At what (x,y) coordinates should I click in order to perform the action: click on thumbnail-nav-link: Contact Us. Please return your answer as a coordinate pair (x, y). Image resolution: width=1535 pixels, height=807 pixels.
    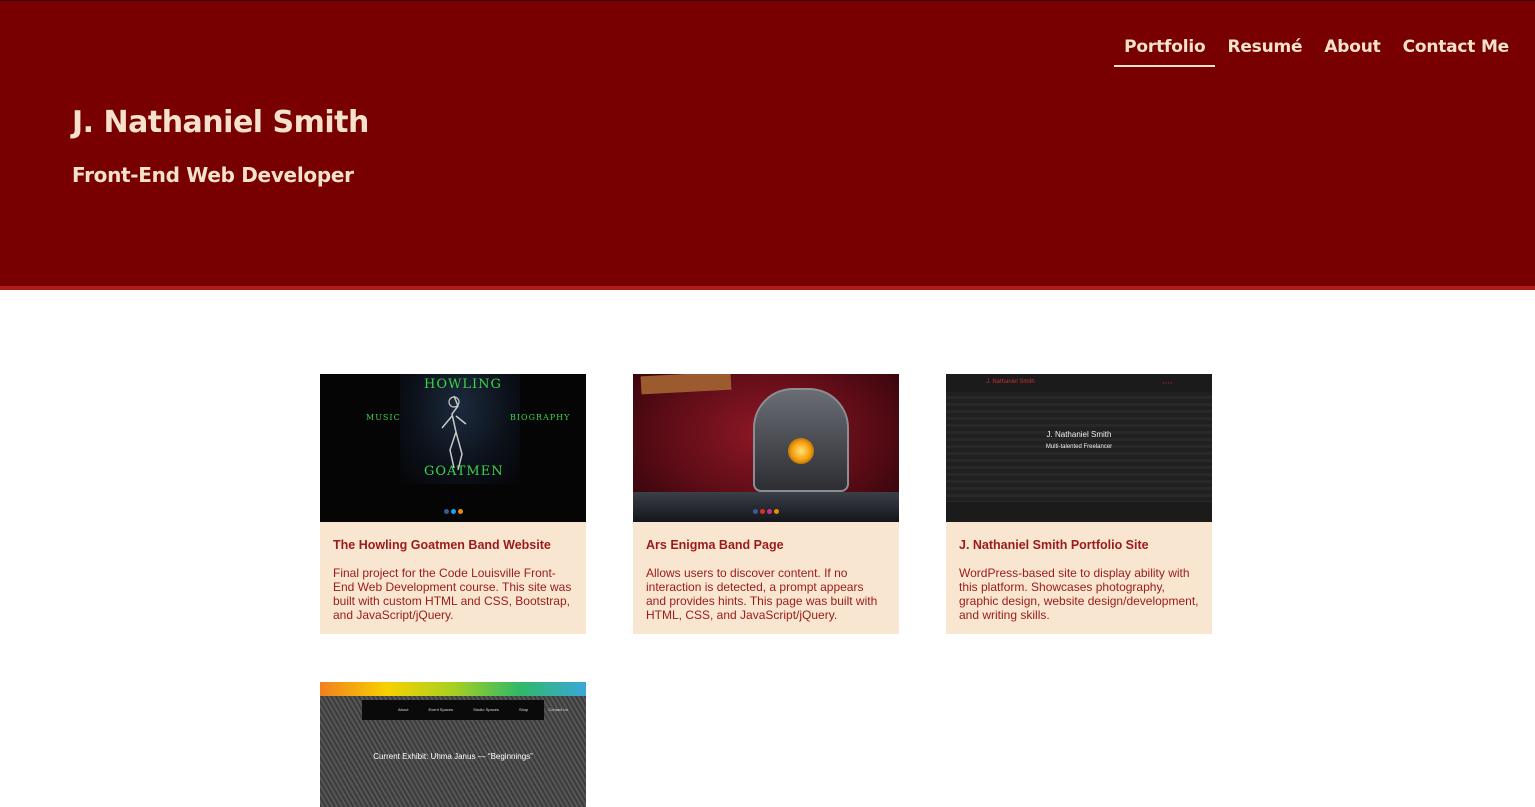
    Looking at the image, I should click on (558, 709).